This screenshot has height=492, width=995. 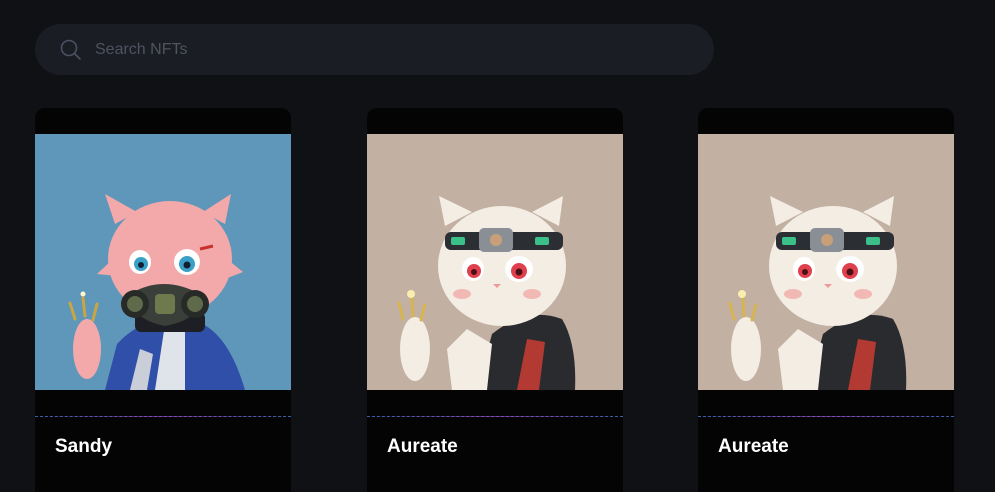 I want to click on search-input, so click(x=395, y=49).